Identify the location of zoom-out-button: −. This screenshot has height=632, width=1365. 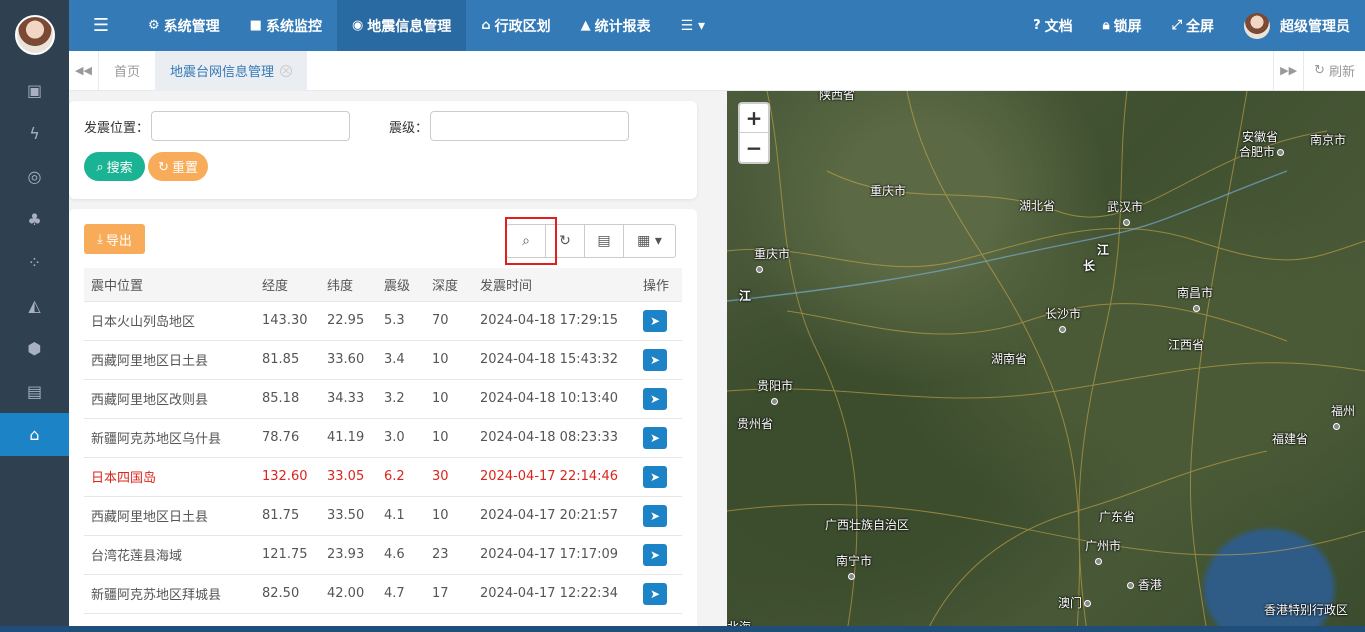
(754, 147).